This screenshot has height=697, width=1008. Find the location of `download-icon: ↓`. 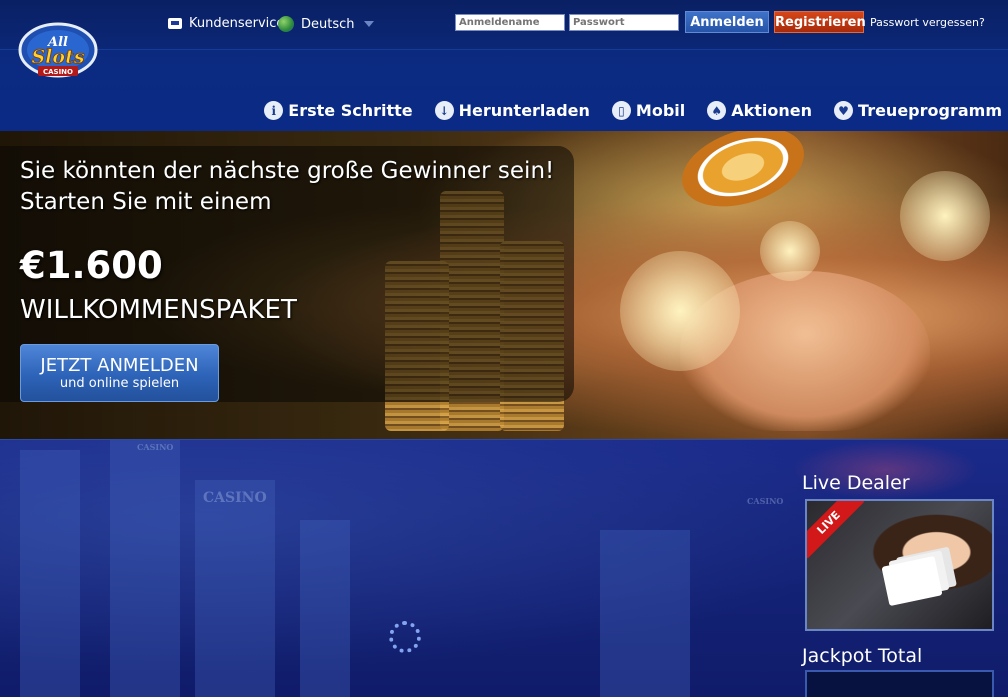

download-icon: ↓ is located at coordinates (444, 110).